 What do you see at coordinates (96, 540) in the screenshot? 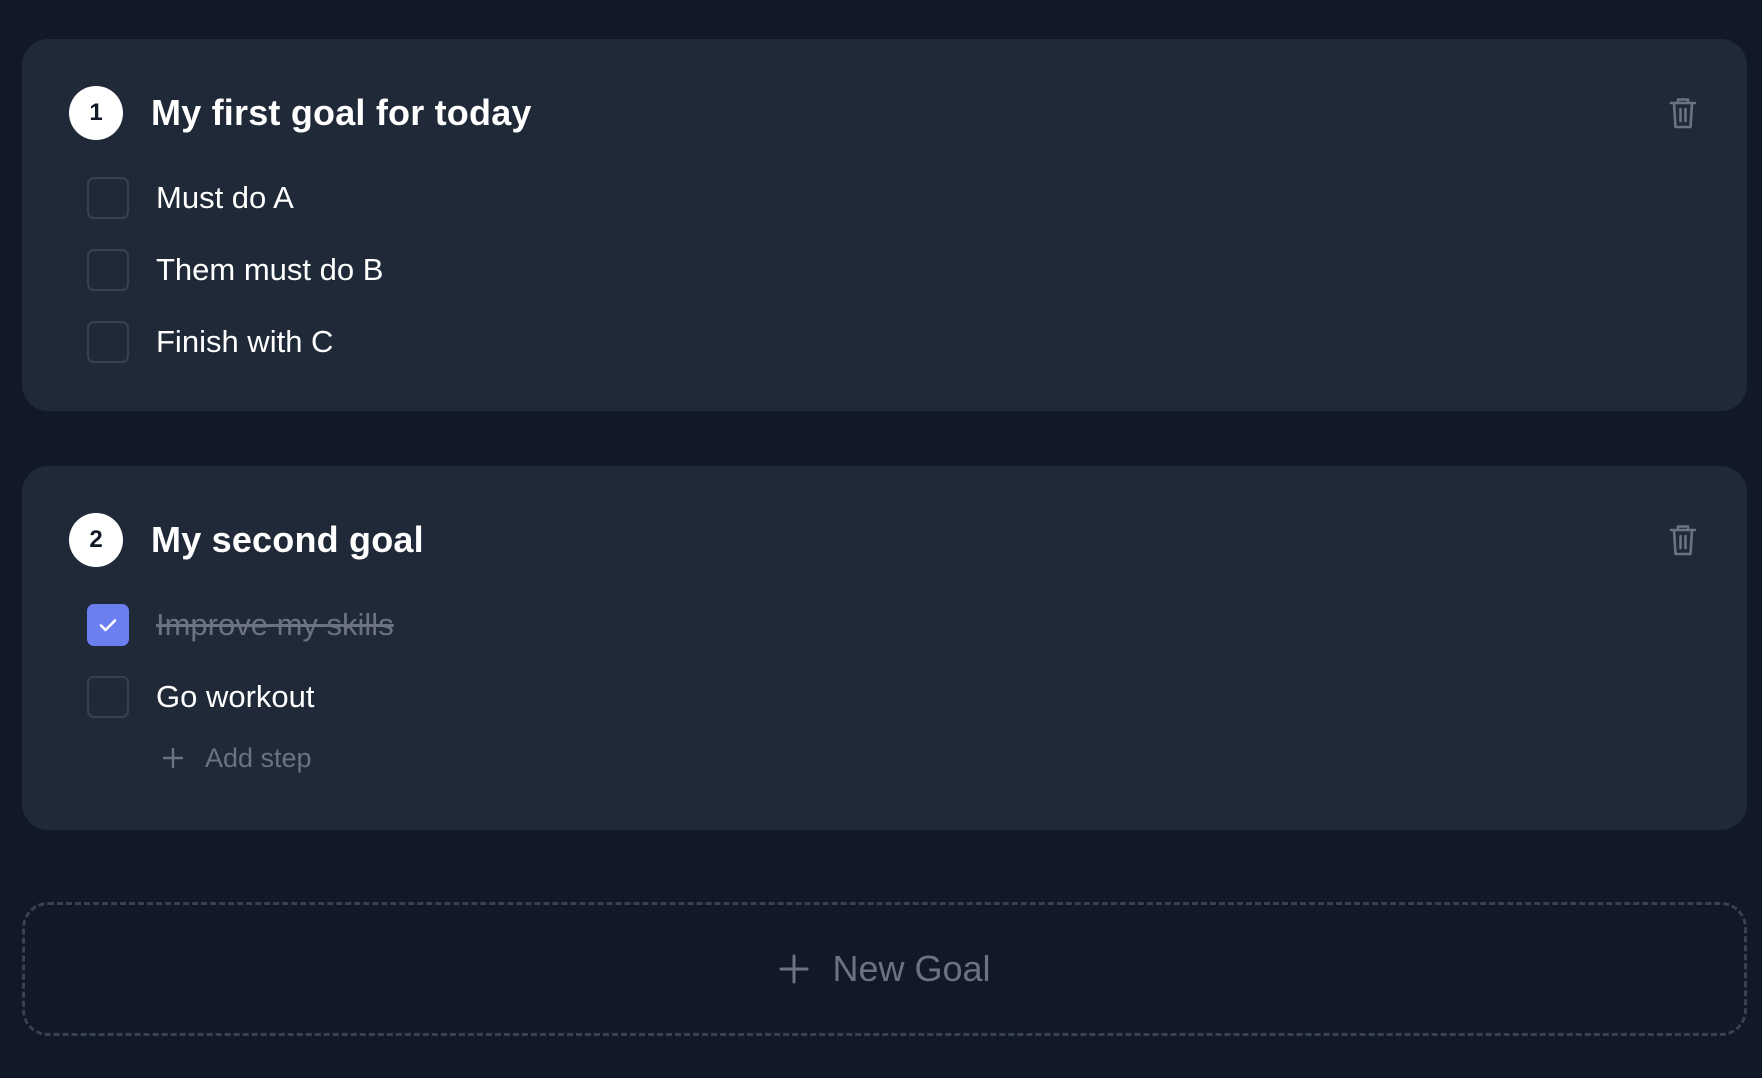
I see `goal-number-badge: 2` at bounding box center [96, 540].